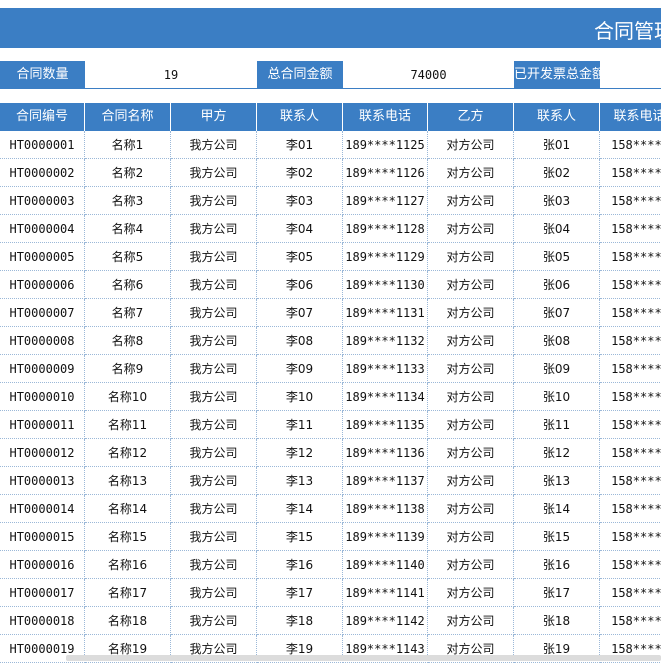 The image size is (661, 663). Describe the element at coordinates (385, 285) in the screenshot. I see `phone-a-cell: 189****1130` at that location.